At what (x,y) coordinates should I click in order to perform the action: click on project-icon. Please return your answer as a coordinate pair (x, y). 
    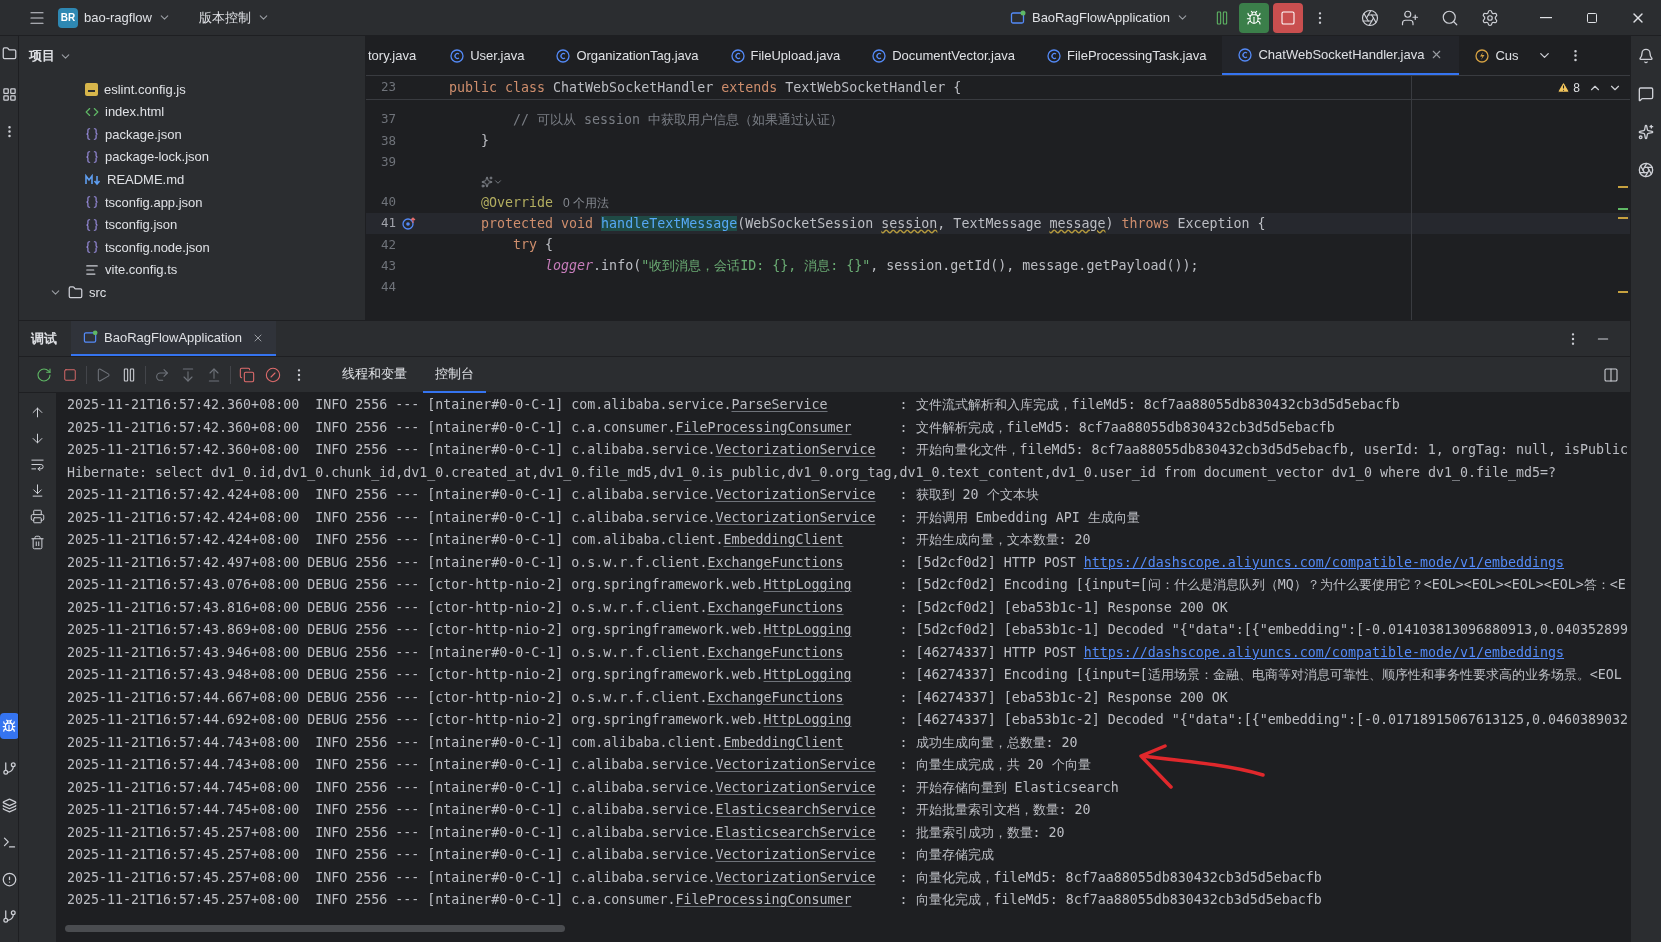
    Looking at the image, I should click on (9, 53).